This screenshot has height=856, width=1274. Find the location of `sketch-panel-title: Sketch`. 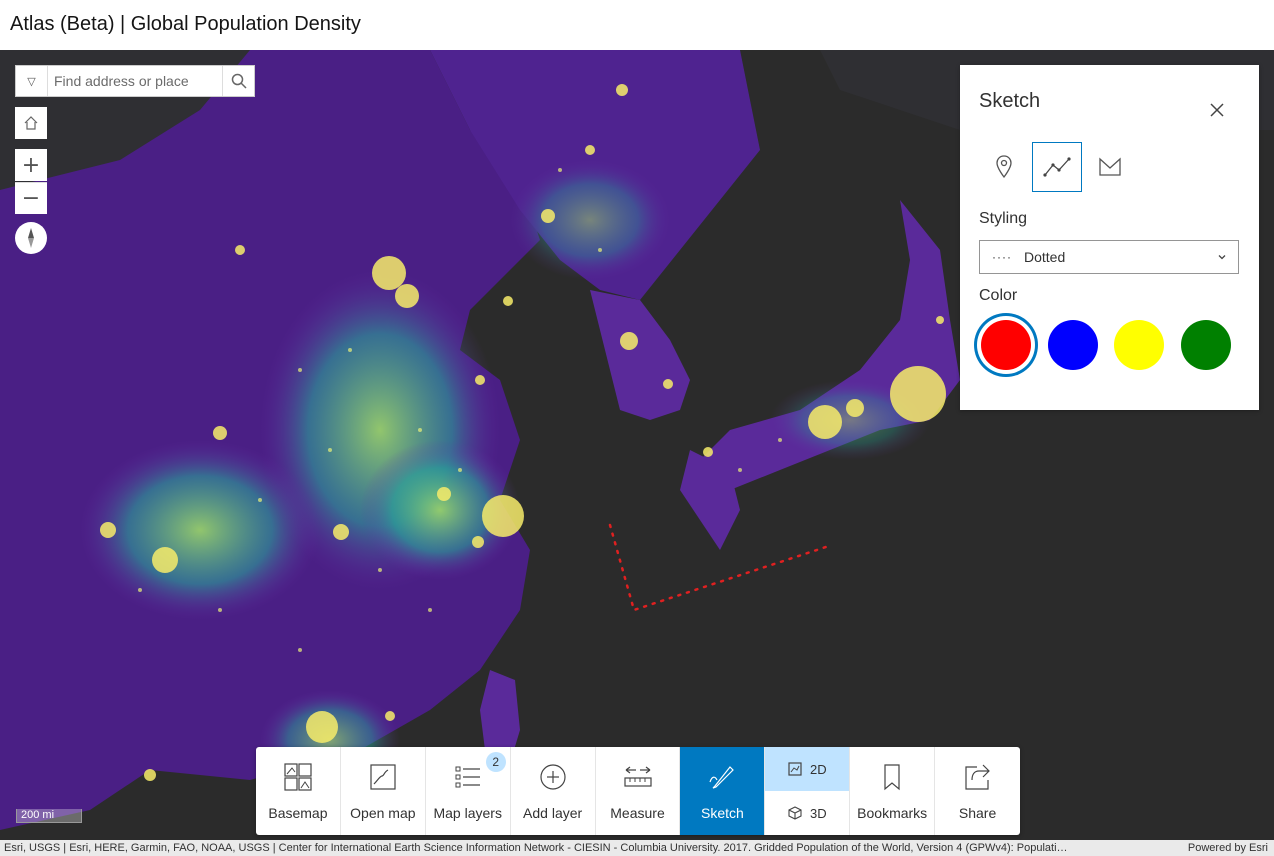

sketch-panel-title: Sketch is located at coordinates (1010, 101).